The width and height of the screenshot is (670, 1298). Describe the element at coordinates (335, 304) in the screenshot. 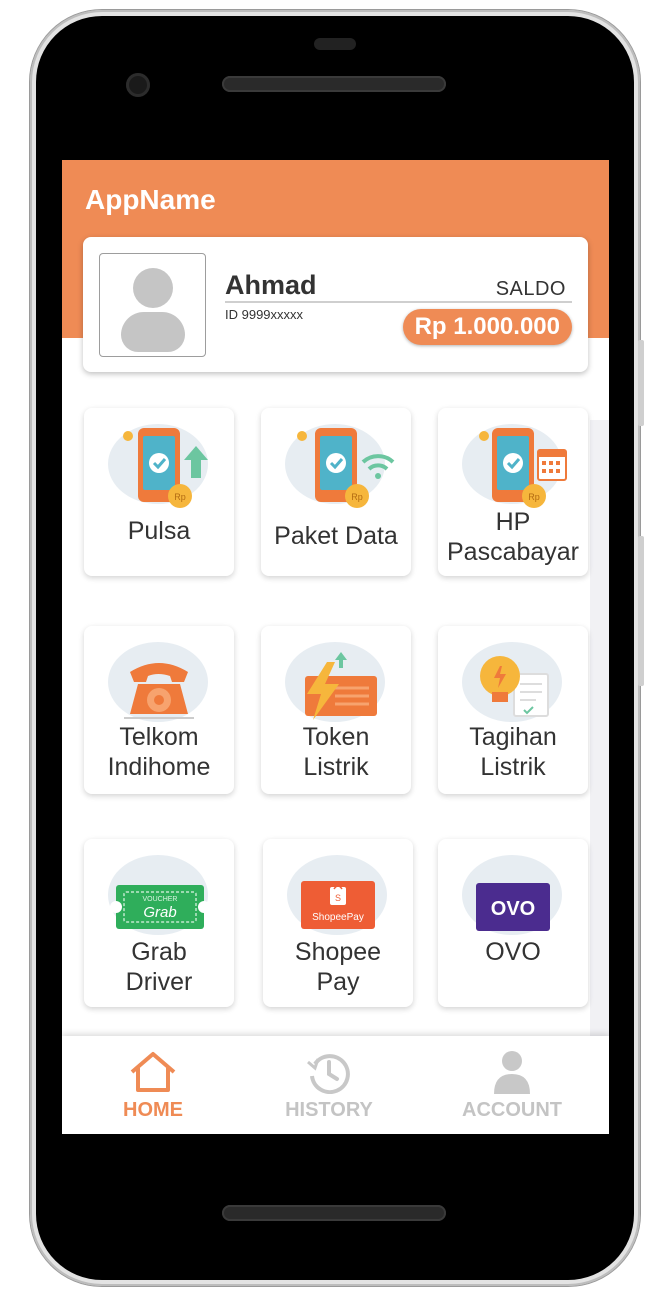

I see `profile-card: Ahmad SALDO ID 9999xxxxx Rp 1.000.000` at that location.